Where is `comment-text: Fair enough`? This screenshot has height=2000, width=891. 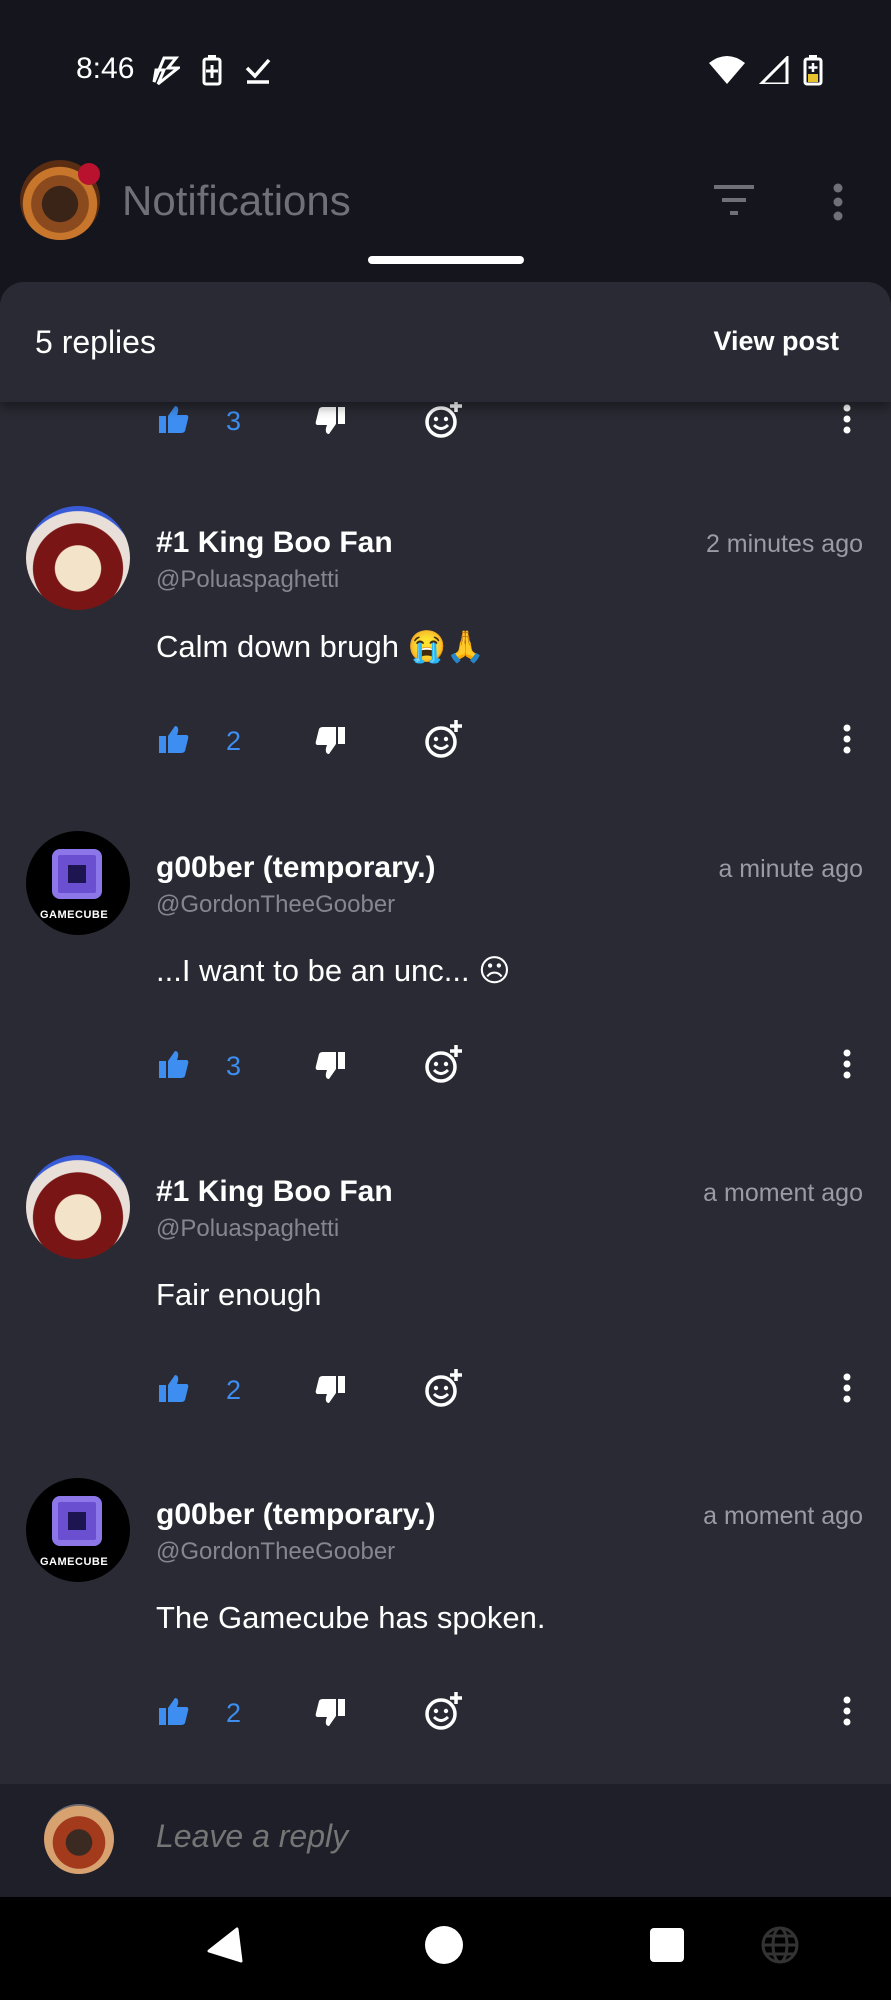 comment-text: Fair enough is located at coordinates (239, 1294).